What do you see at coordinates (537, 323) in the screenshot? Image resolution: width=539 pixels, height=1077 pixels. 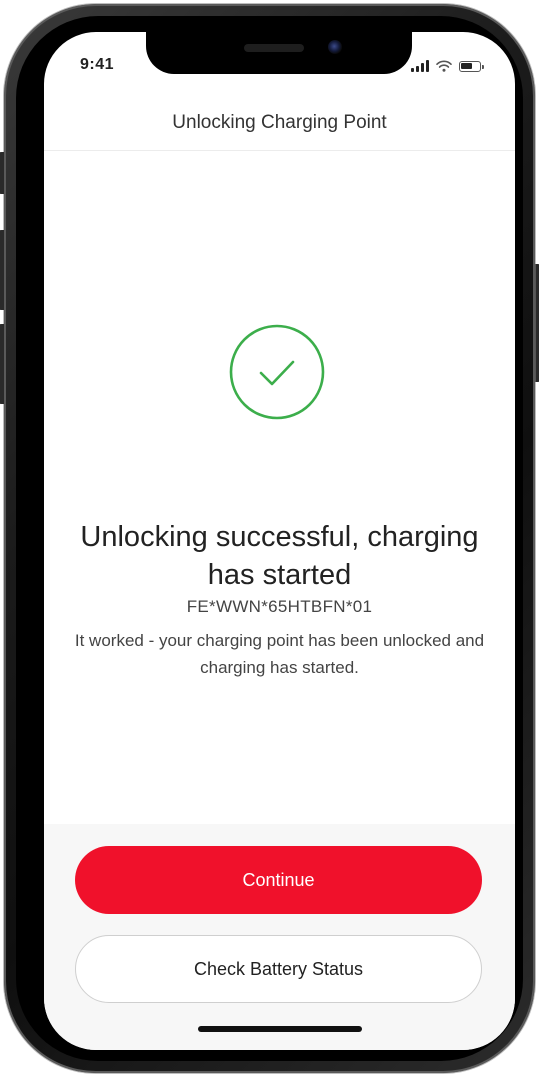 I see `power-button` at bounding box center [537, 323].